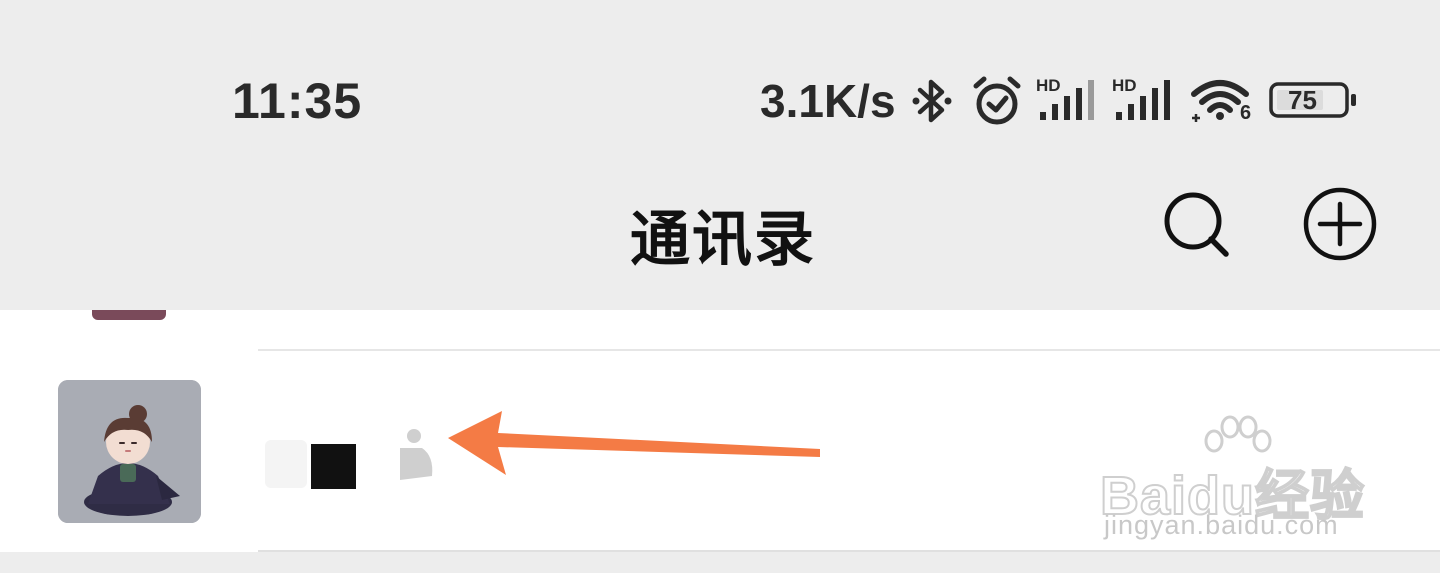 This screenshot has height=573, width=1440. Describe the element at coordinates (416, 454) in the screenshot. I see `contact-name-fragment` at that location.